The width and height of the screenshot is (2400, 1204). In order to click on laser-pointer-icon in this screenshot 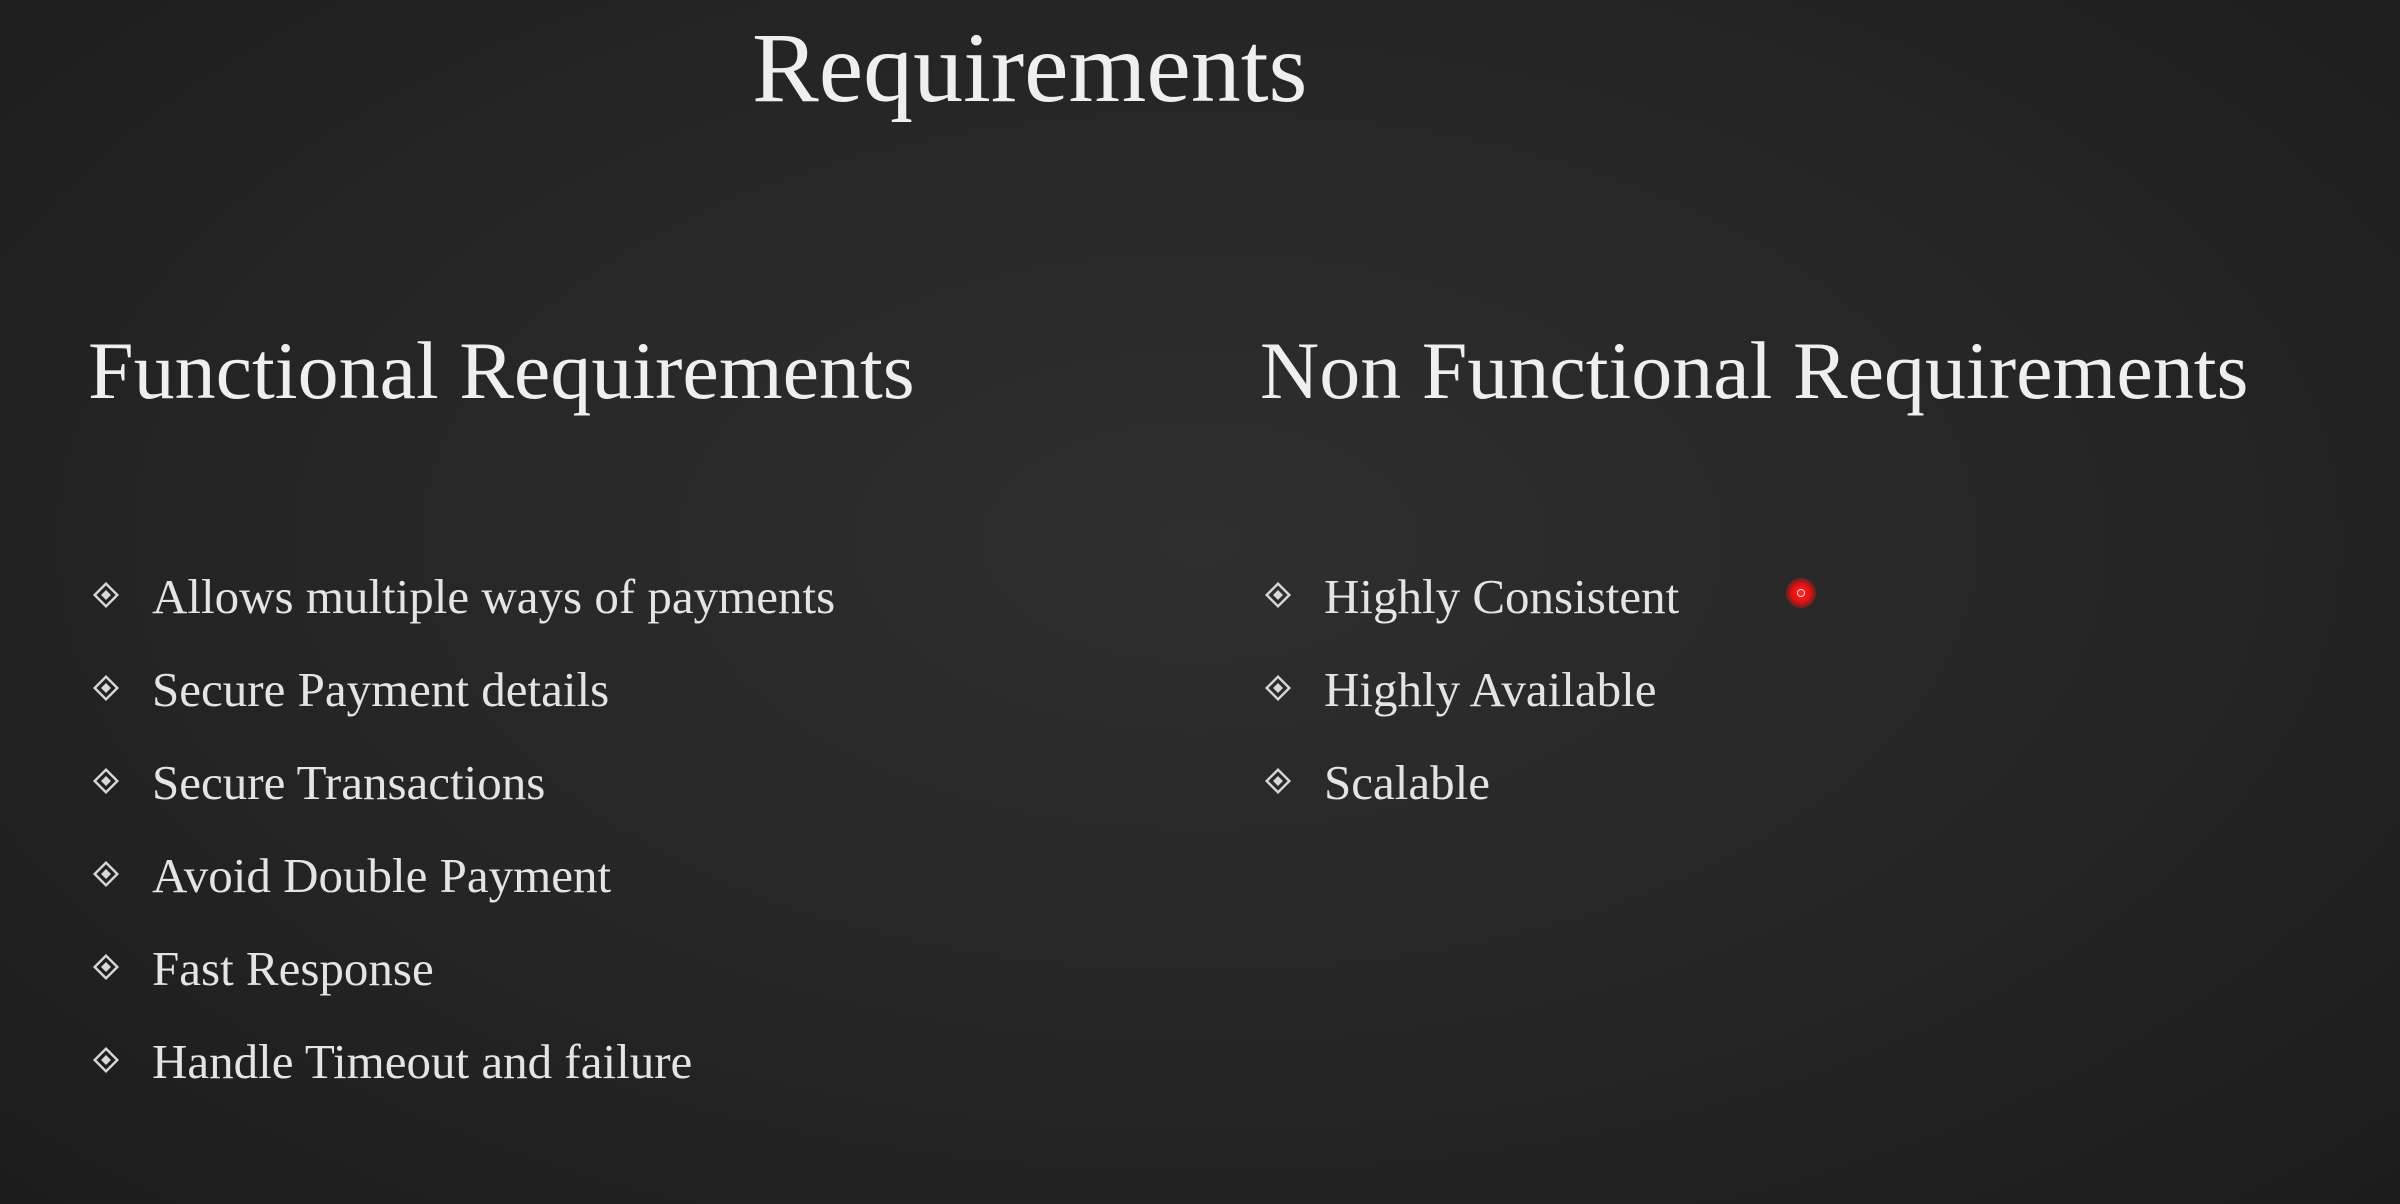, I will do `click(1801, 593)`.